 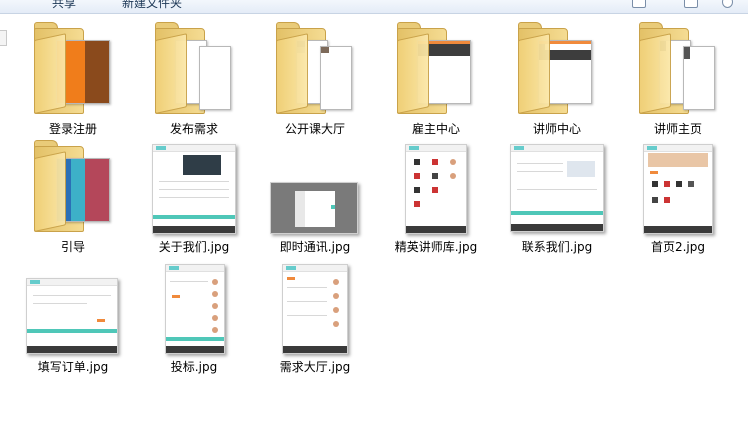 I want to click on file-name: 发布需求, so click(x=193, y=129).